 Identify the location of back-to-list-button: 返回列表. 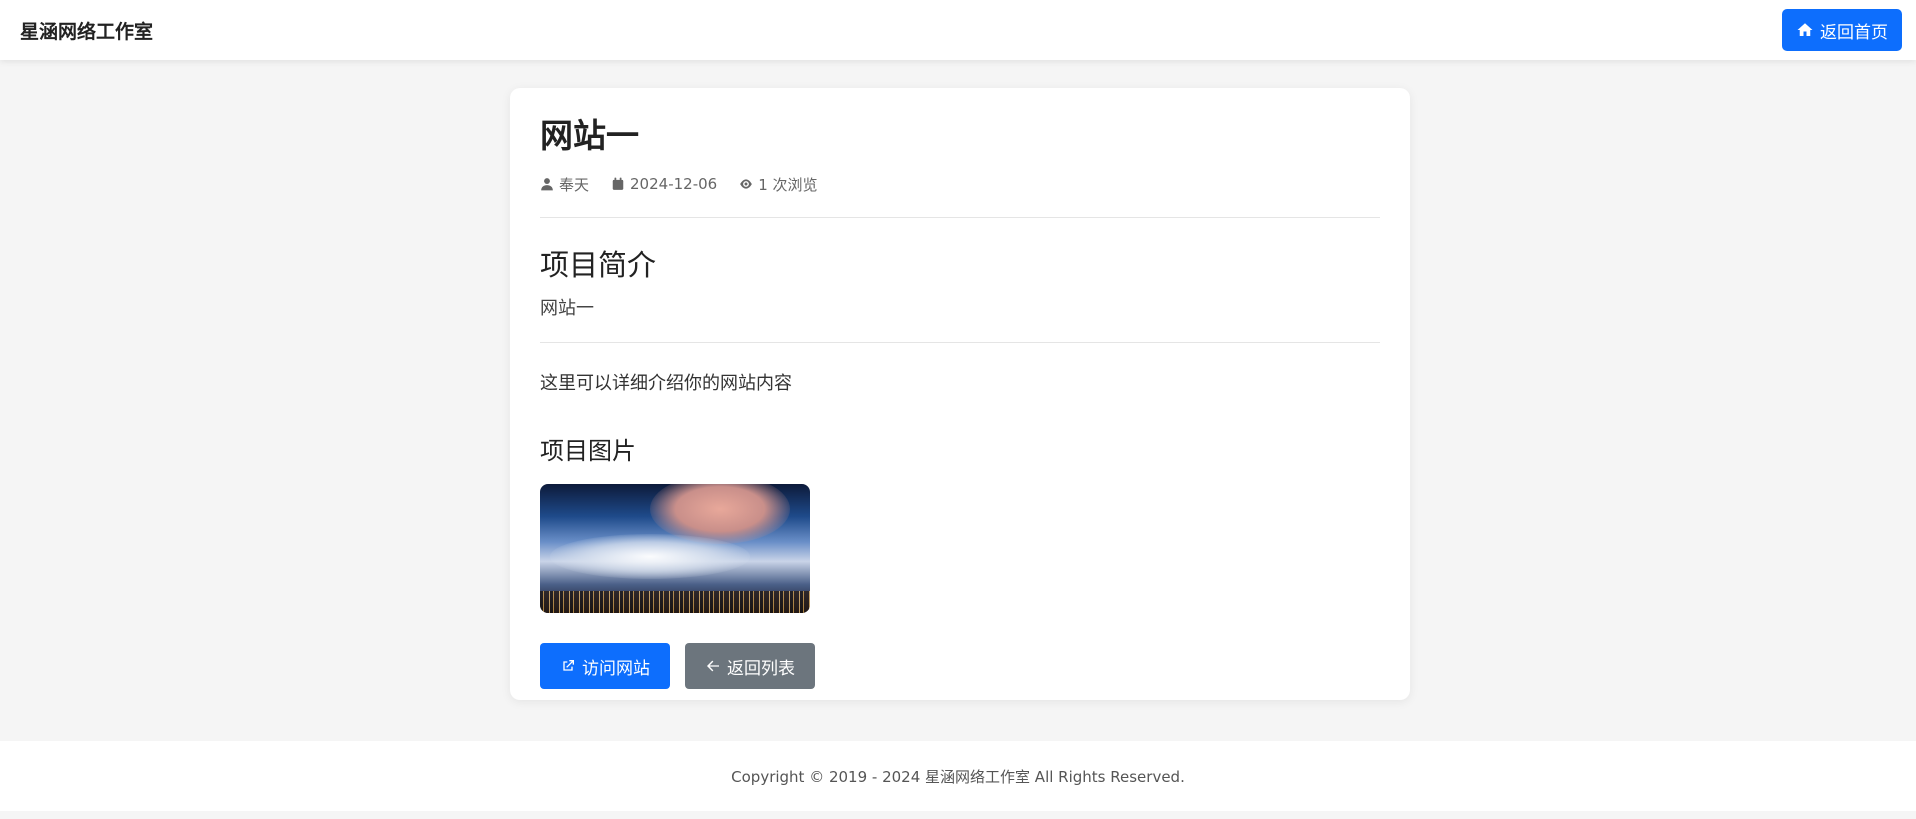
(750, 666).